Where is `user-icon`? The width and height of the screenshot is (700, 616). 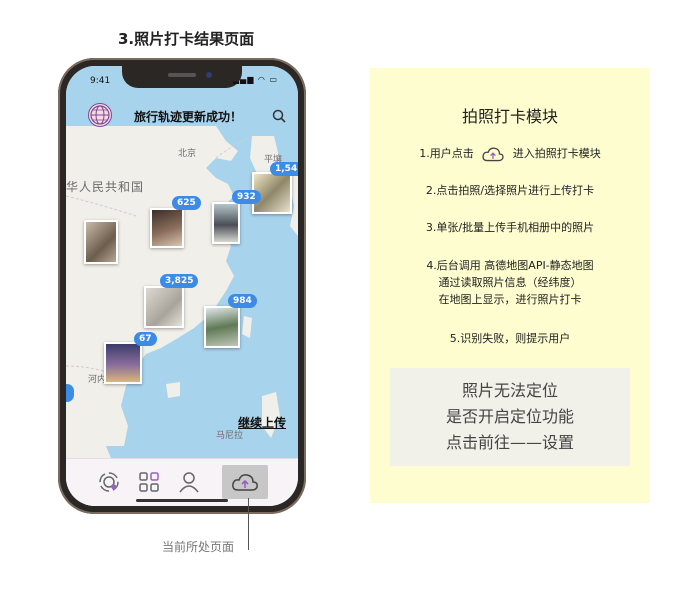
user-icon is located at coordinates (189, 482).